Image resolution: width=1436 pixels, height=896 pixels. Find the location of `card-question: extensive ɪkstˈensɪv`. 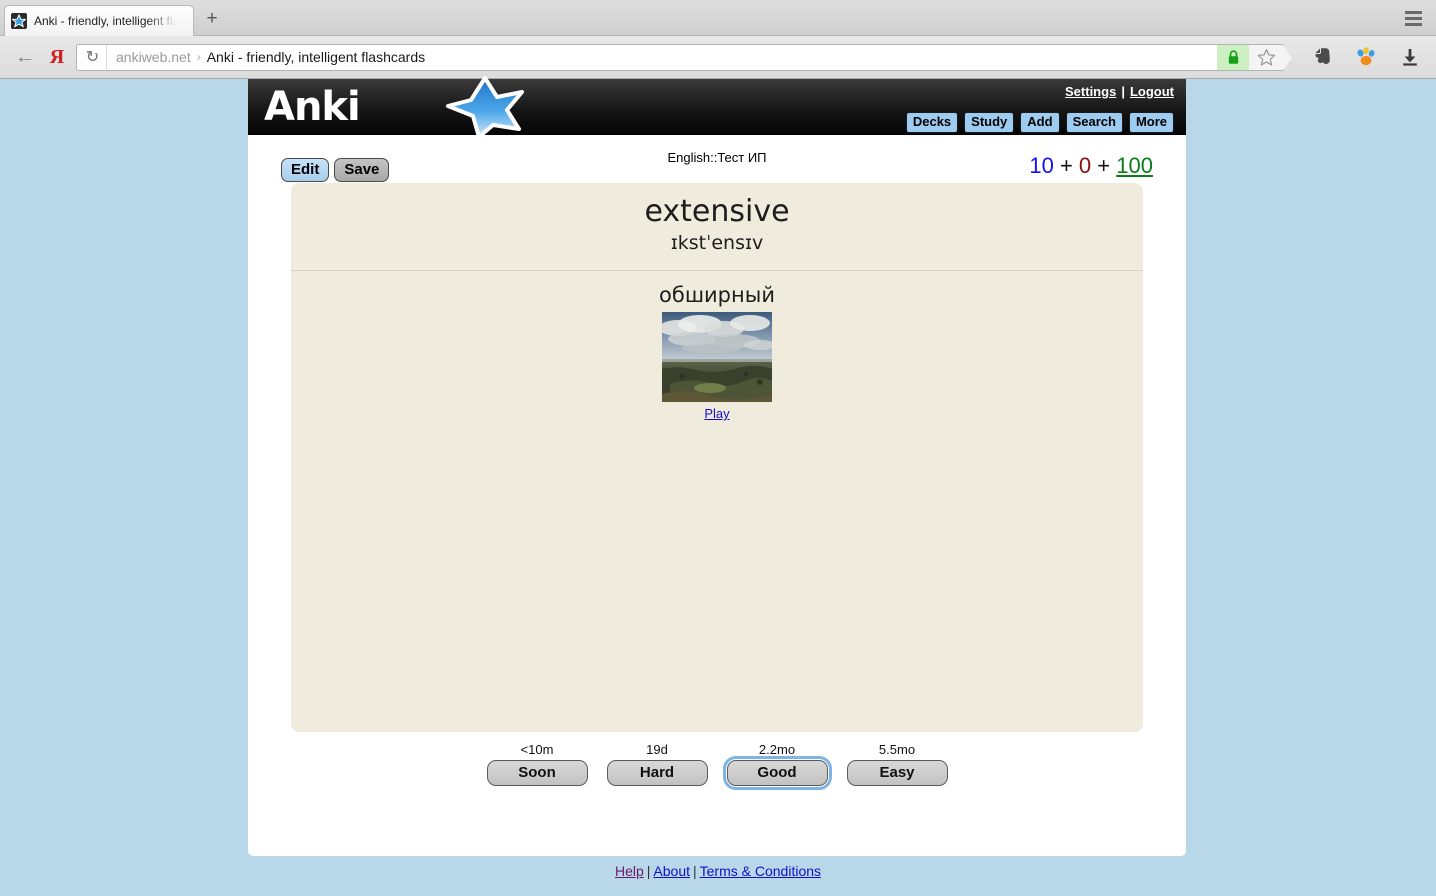

card-question: extensive ɪkstˈensɪv is located at coordinates (717, 227).